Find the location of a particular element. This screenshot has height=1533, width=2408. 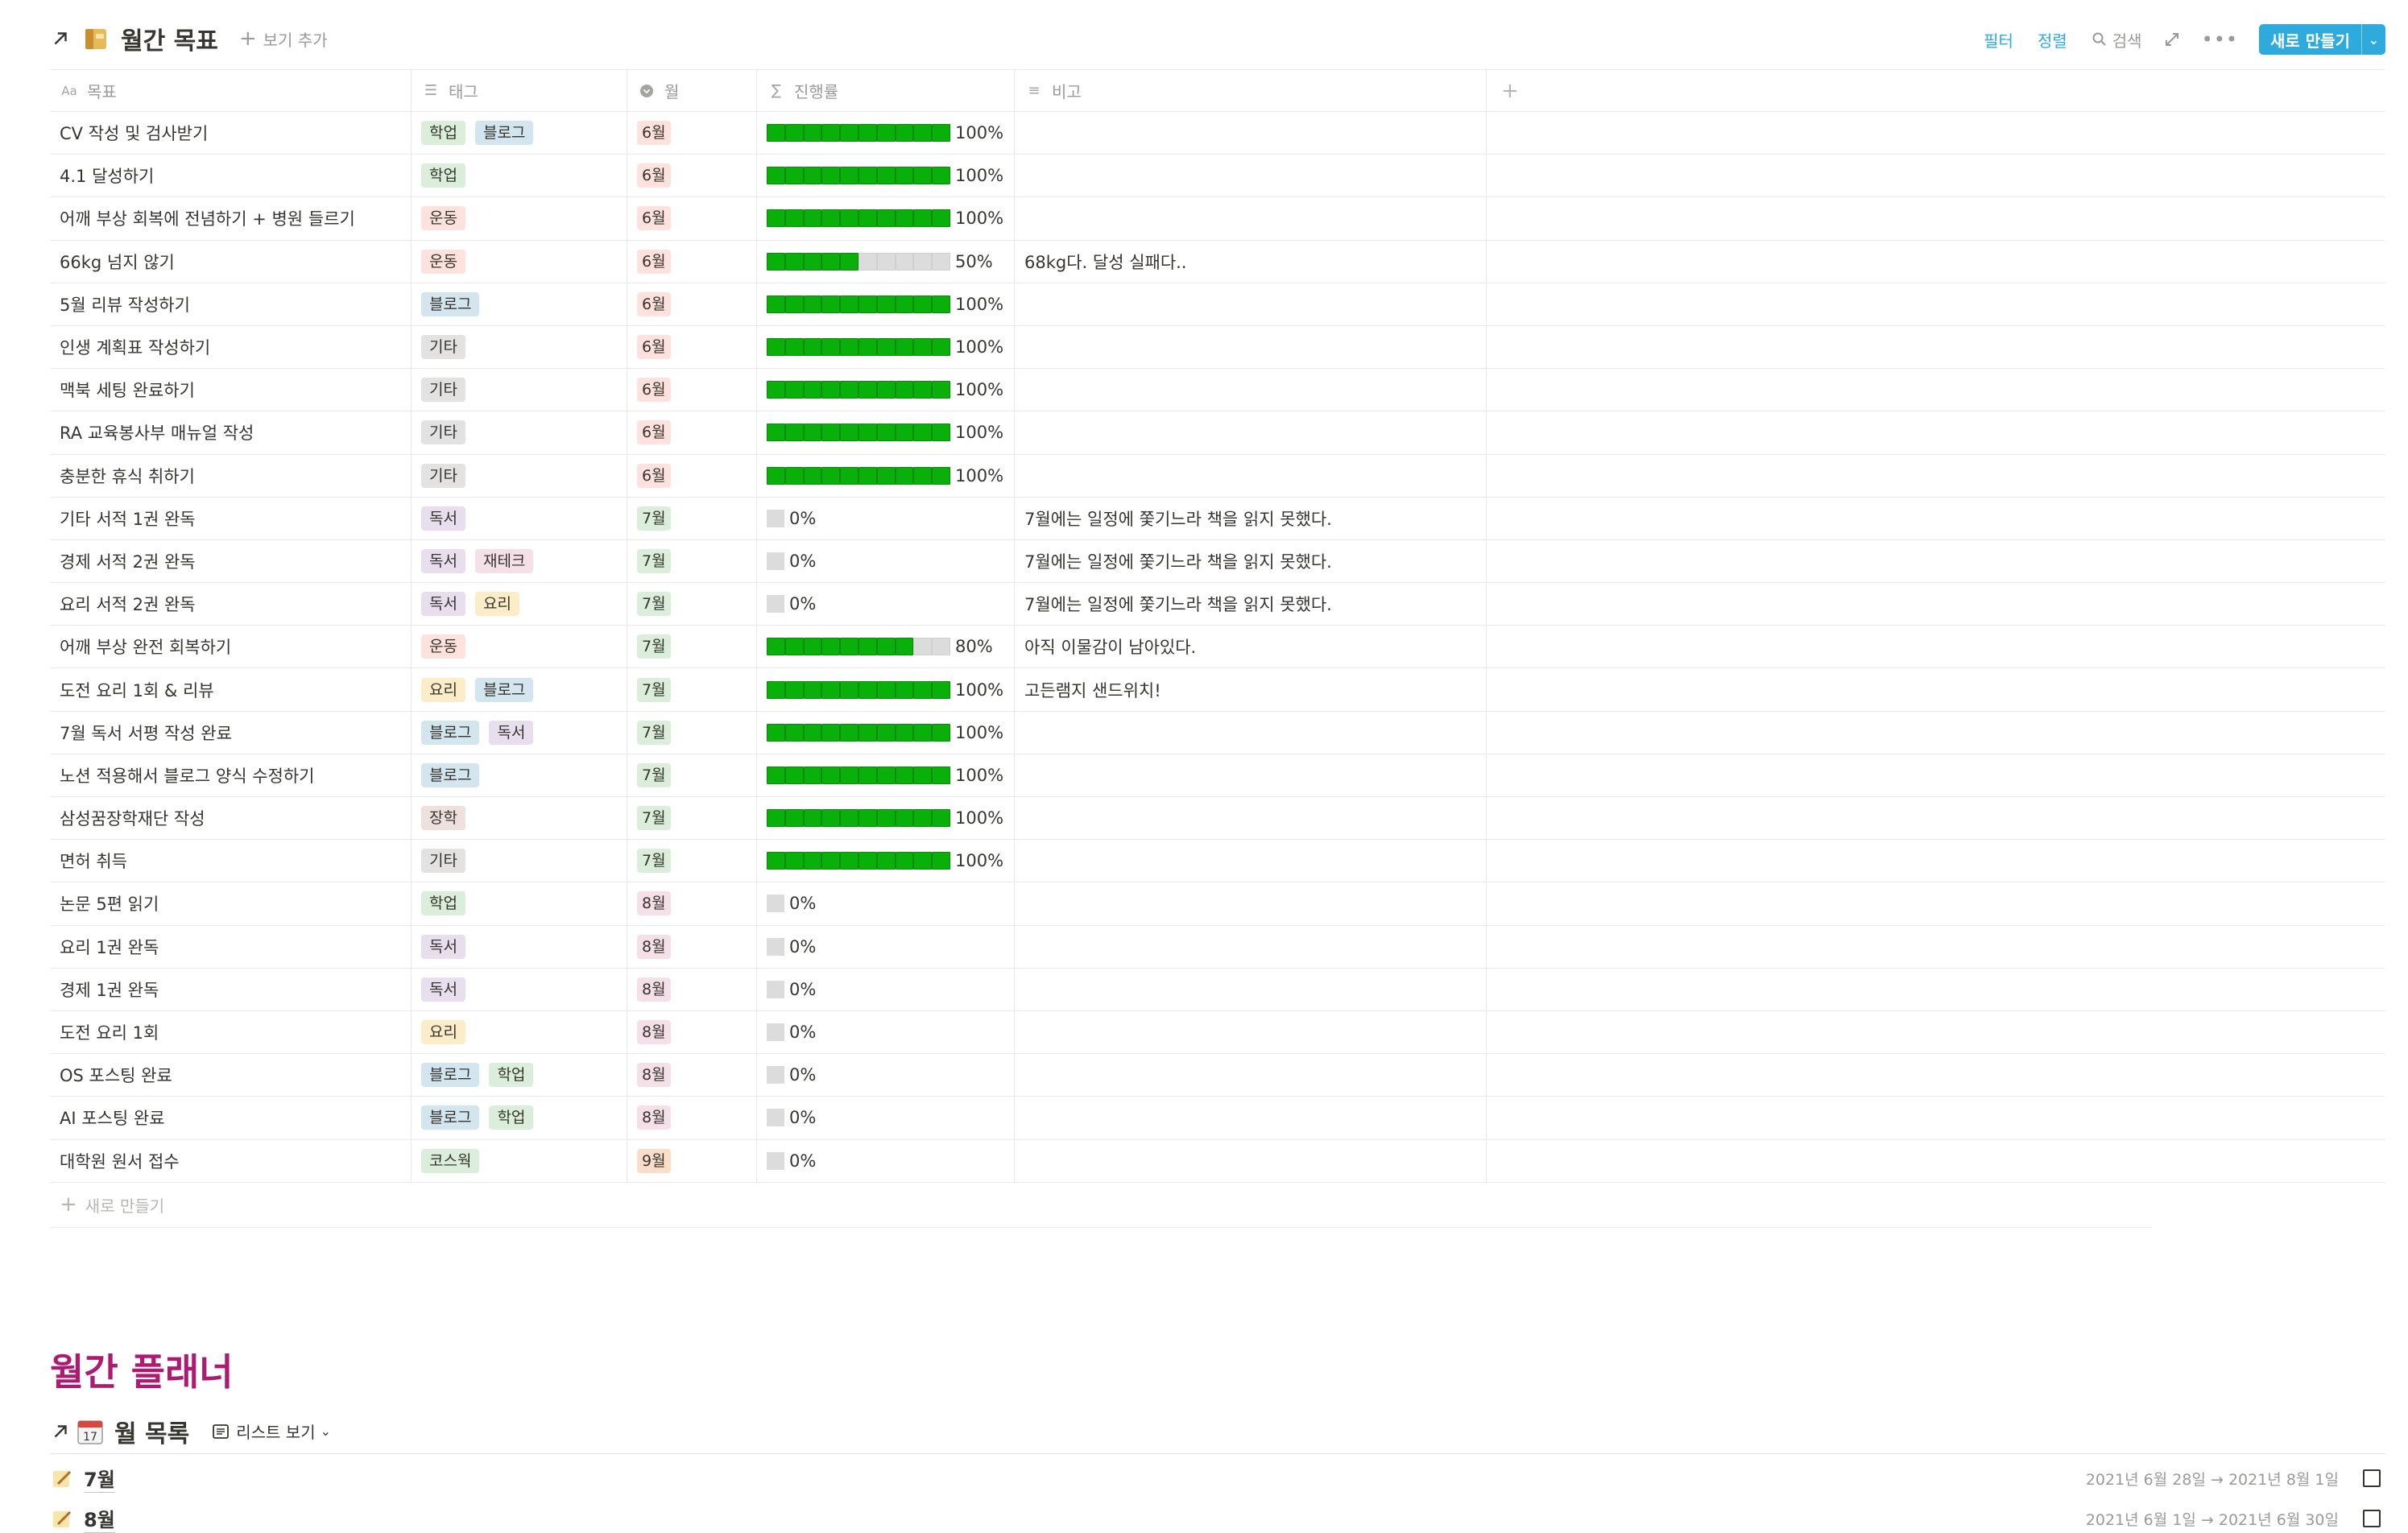

cell-goal: 경제 서적 2권 완독 is located at coordinates (231, 561).